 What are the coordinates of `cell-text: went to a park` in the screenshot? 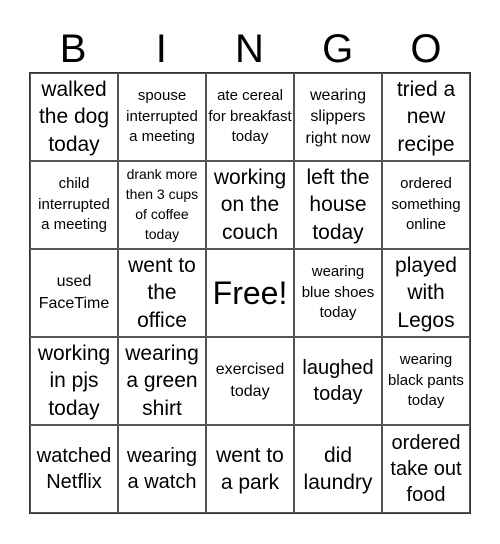 It's located at (250, 468).